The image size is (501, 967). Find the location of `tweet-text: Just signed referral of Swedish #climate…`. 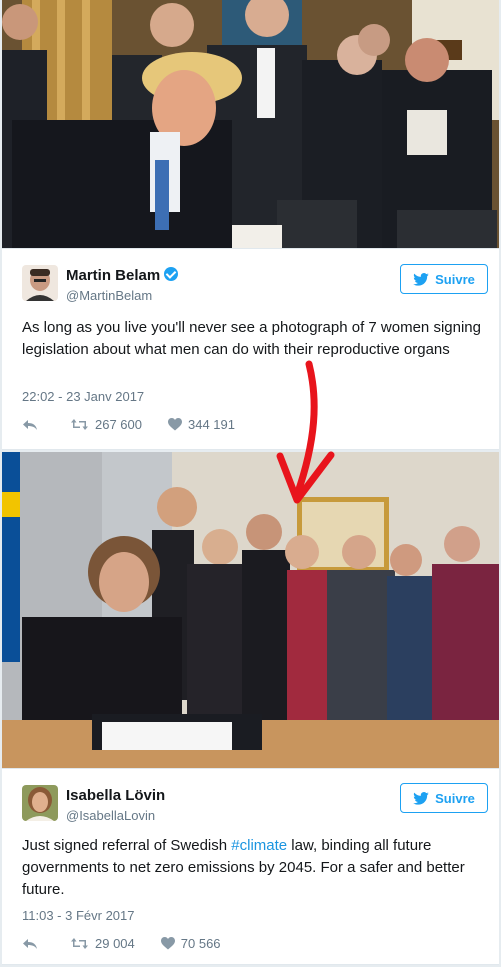

tweet-text: Just signed referral of Swedish #climate… is located at coordinates (243, 867).